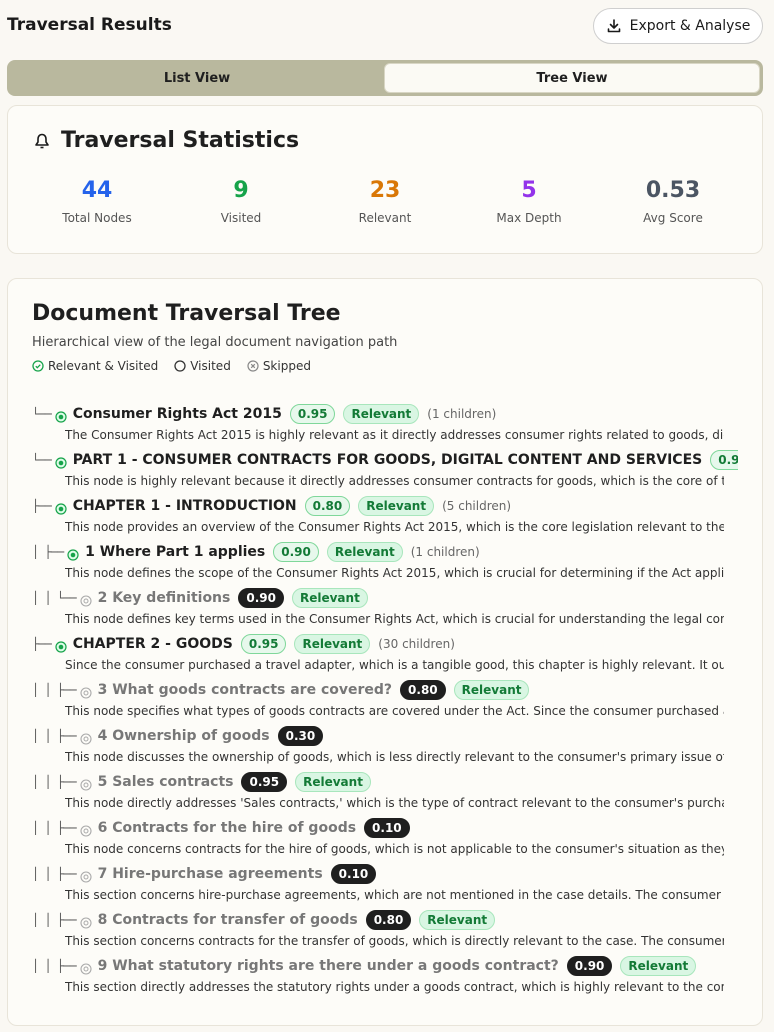 The height and width of the screenshot is (1032, 774). I want to click on tree-connector: │ ├──, so click(48, 552).